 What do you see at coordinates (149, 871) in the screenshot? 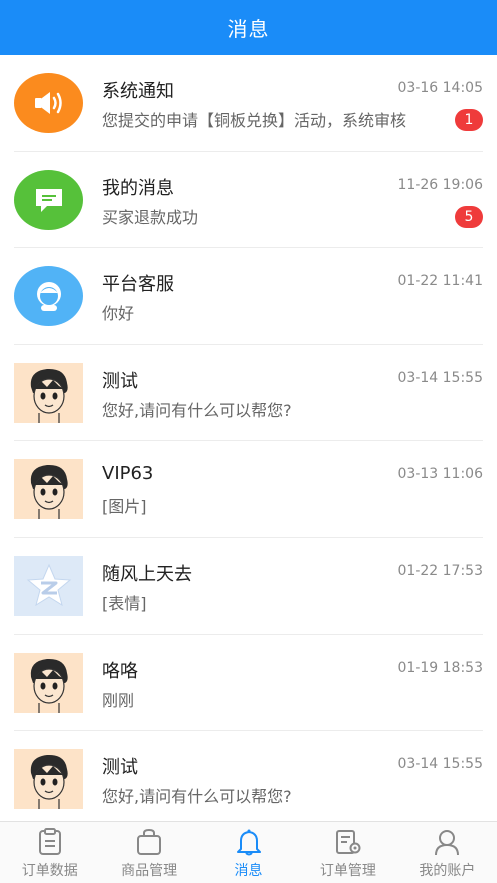
I see `tab-label: 商品管理` at bounding box center [149, 871].